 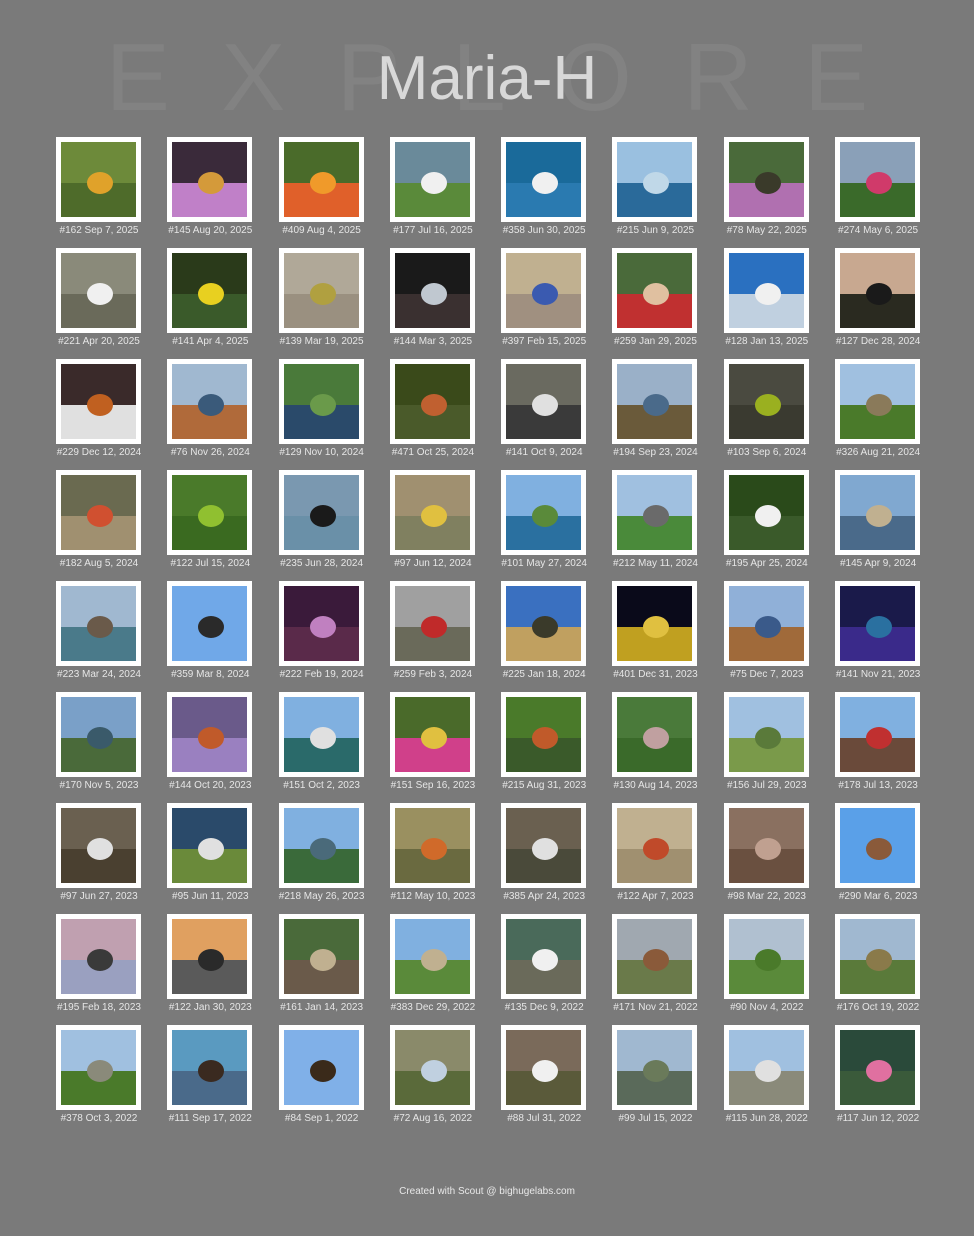 What do you see at coordinates (655, 1118) in the screenshot?
I see `photo-caption: #99 Jul 15, 2022` at bounding box center [655, 1118].